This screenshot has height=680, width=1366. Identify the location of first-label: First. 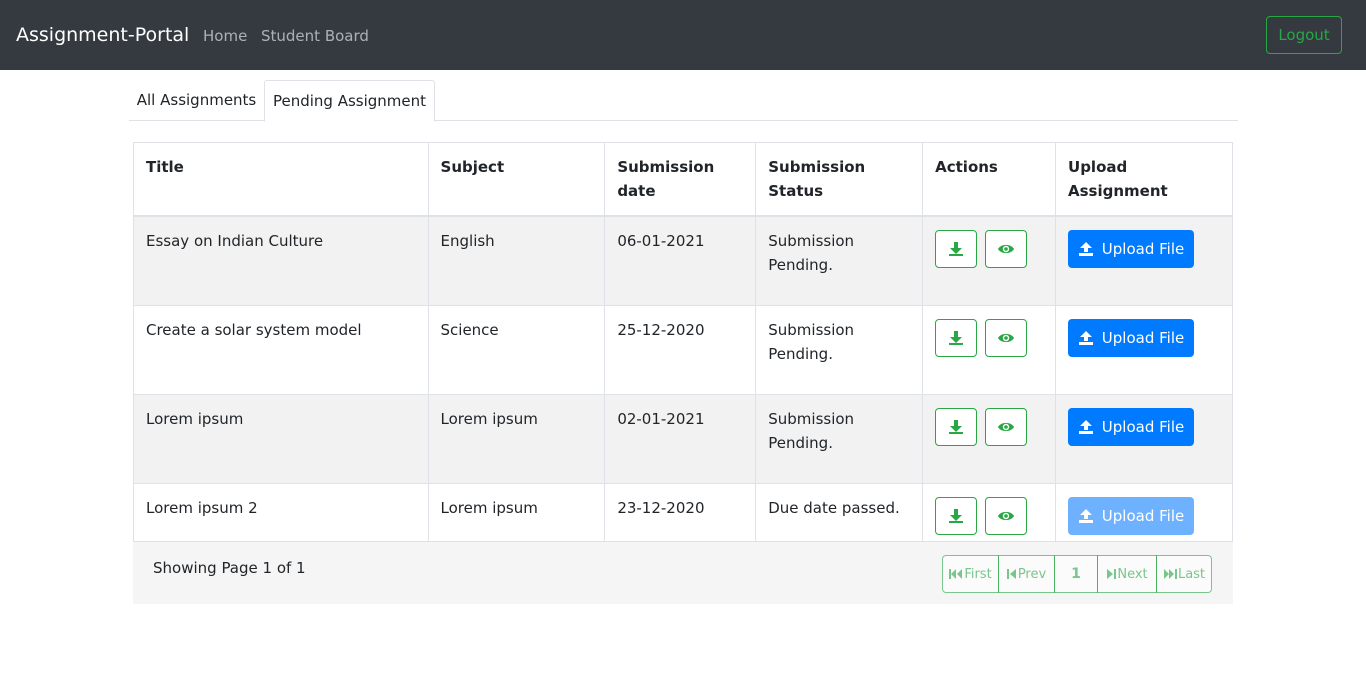
(978, 574).